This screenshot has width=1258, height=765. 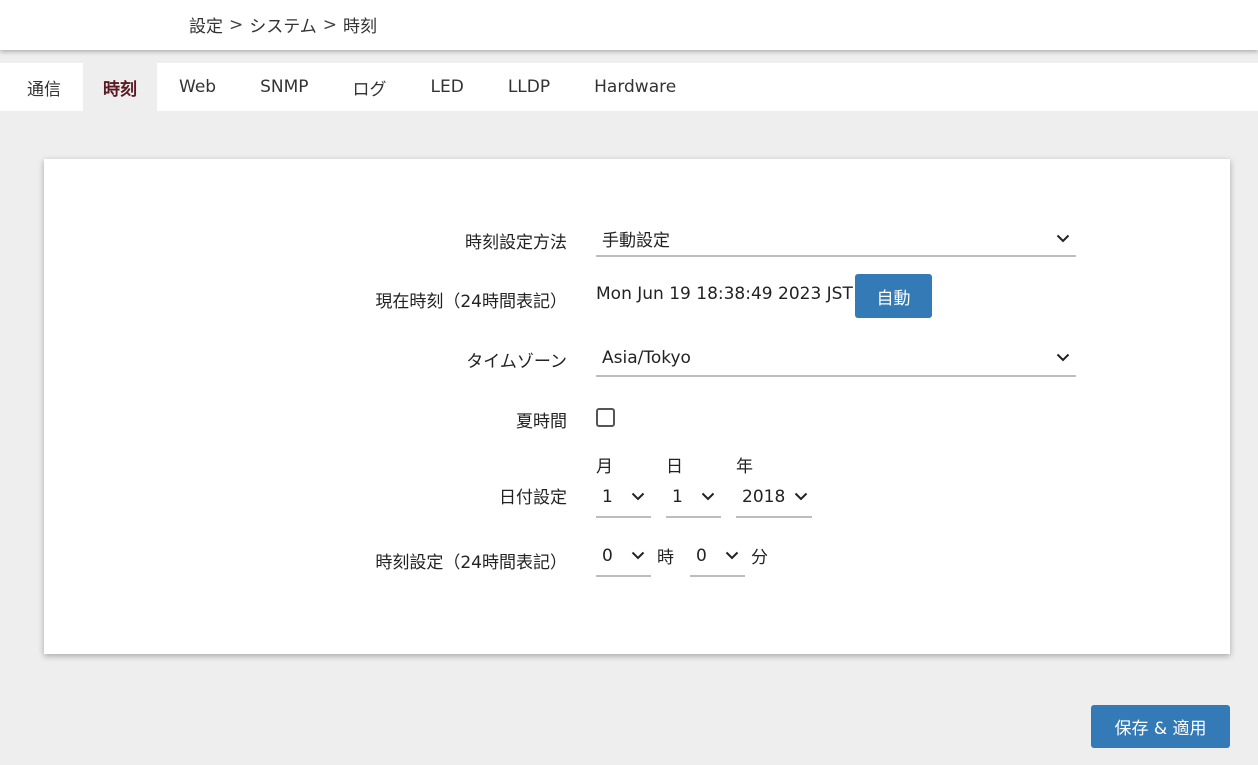 I want to click on tab-snmp: SNMP, so click(x=284, y=87).